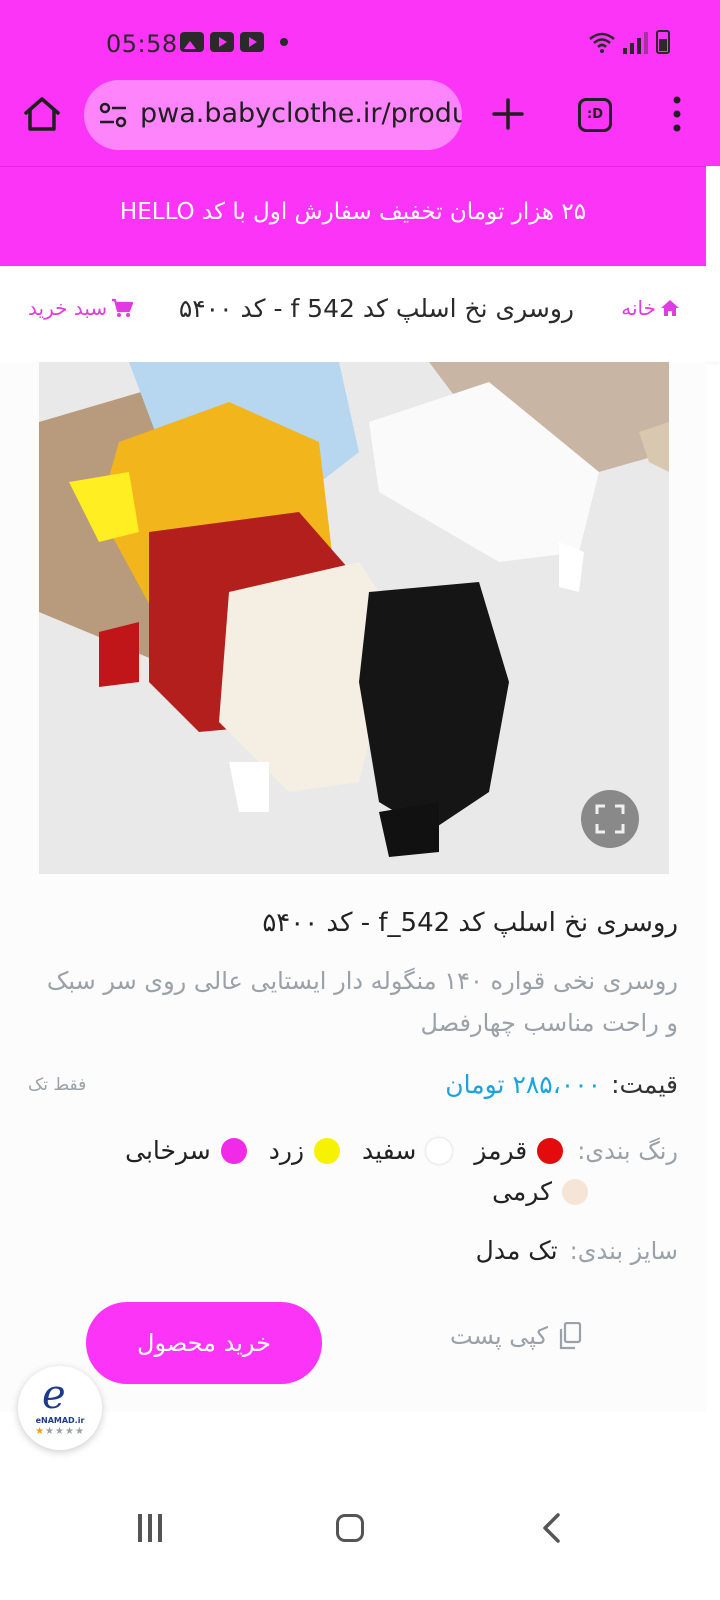 The height and width of the screenshot is (1600, 720). What do you see at coordinates (222, 42) in the screenshot?
I see `youtube-notification-icon` at bounding box center [222, 42].